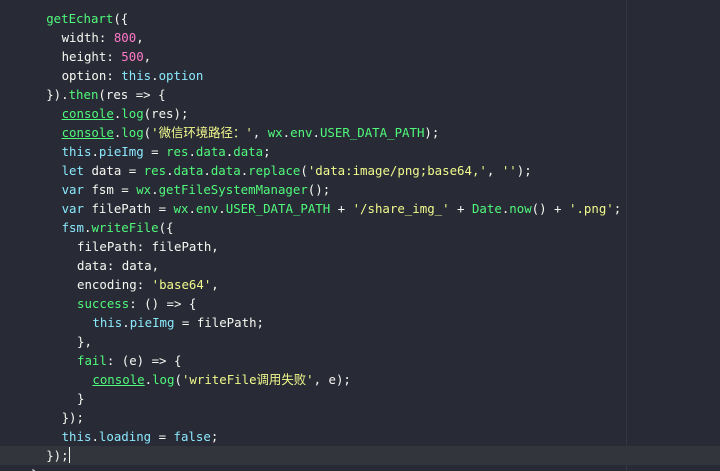 This screenshot has width=720, height=471. I want to click on code-line: data: data,, so click(79, 265).